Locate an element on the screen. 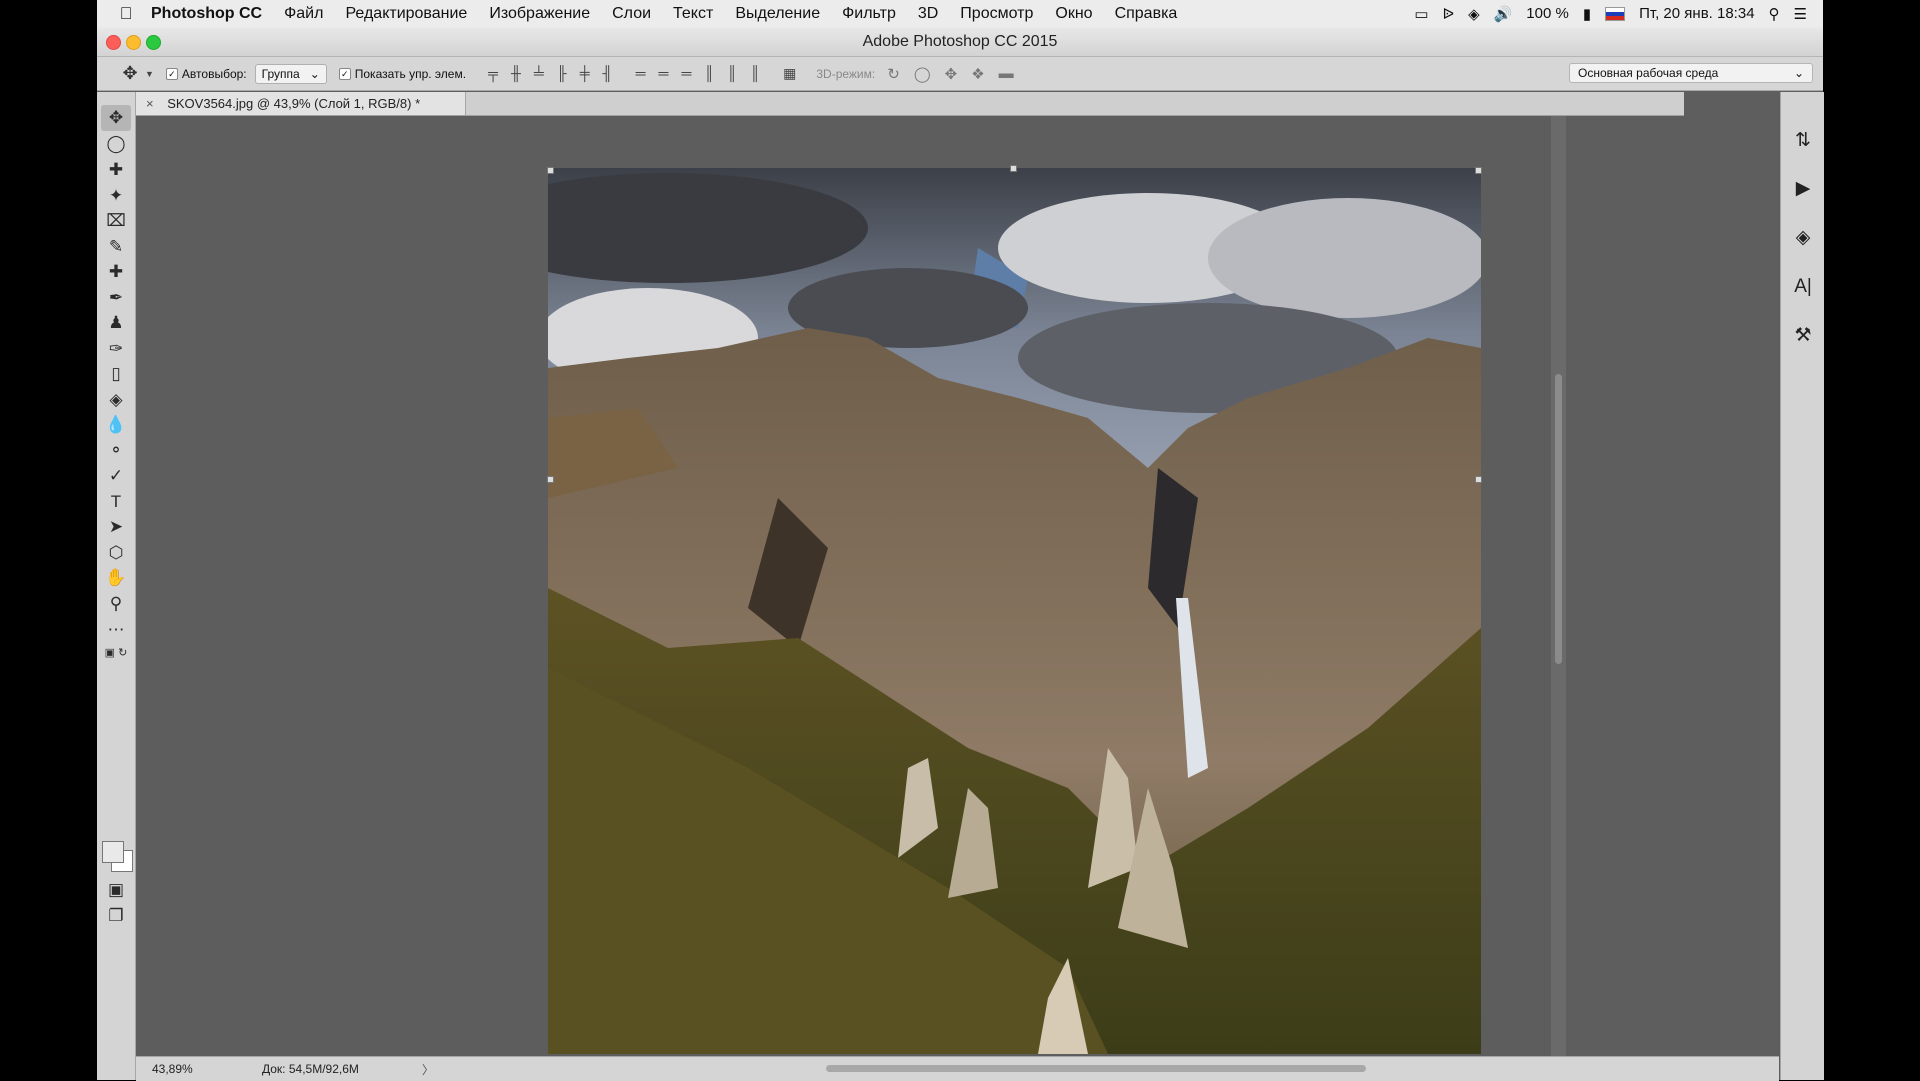 This screenshot has height=1081, width=1920. align-right-icon: ╢ is located at coordinates (608, 73).